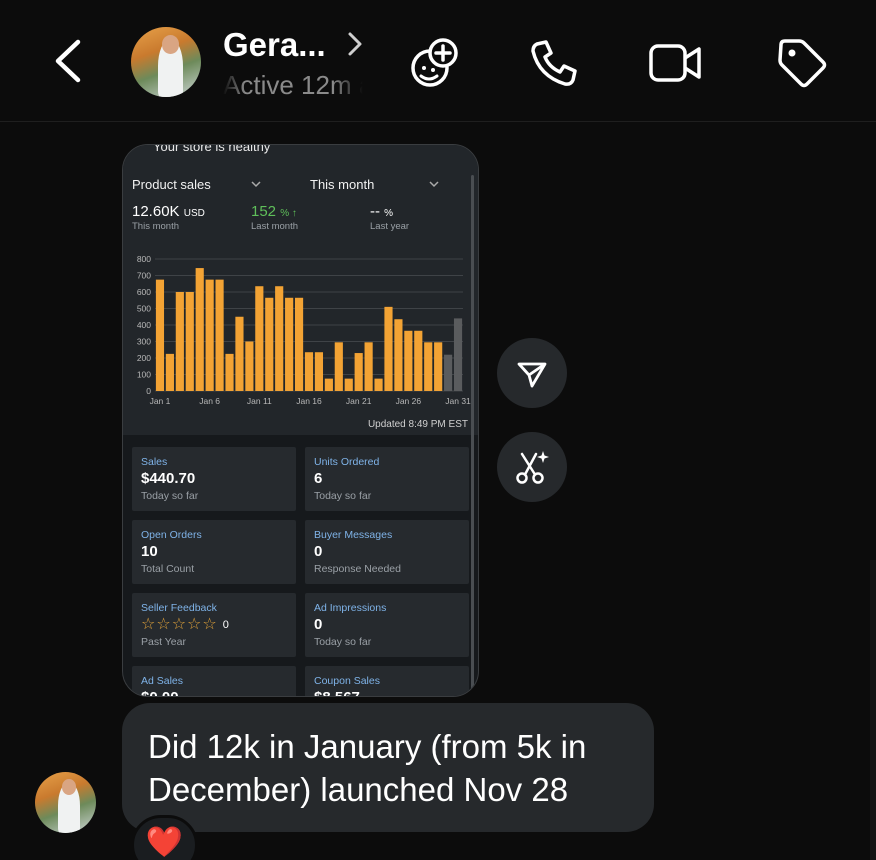  I want to click on share-button, so click(532, 373).